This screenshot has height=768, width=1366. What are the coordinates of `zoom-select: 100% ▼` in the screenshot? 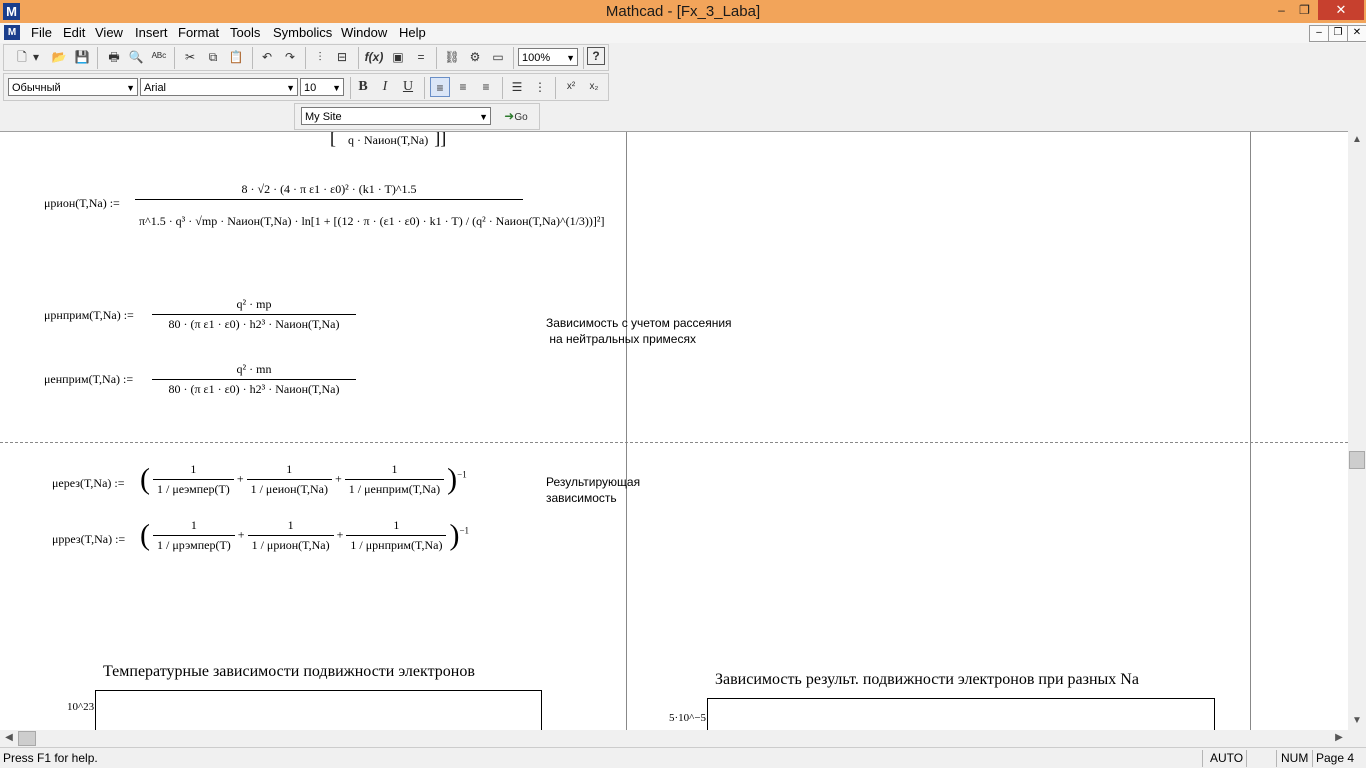 It's located at (548, 57).